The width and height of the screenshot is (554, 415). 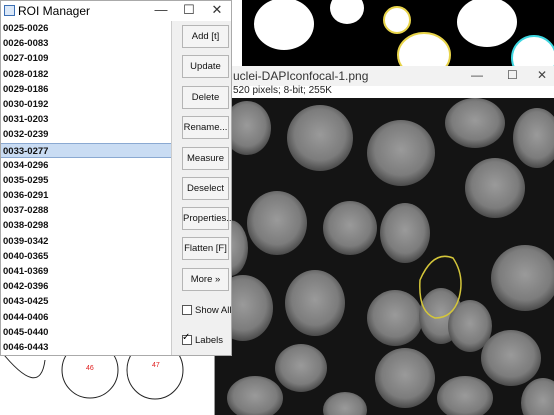 I want to click on show-all-label: Show All, so click(x=213, y=310).